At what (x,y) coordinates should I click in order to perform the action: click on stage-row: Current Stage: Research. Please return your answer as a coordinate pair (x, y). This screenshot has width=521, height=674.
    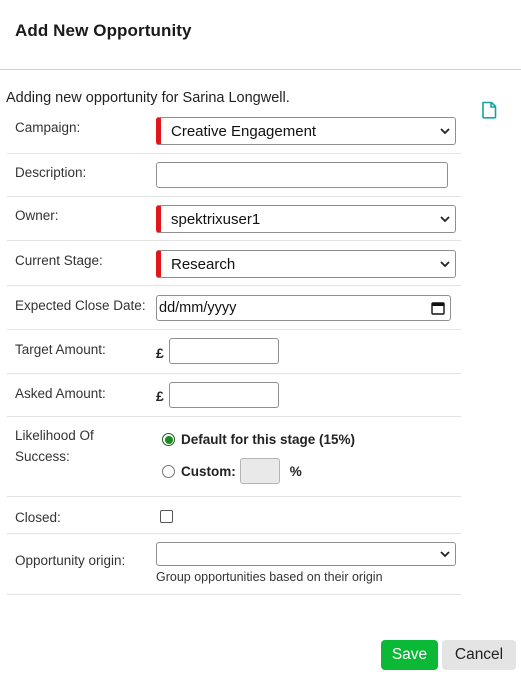
    Looking at the image, I should click on (234, 263).